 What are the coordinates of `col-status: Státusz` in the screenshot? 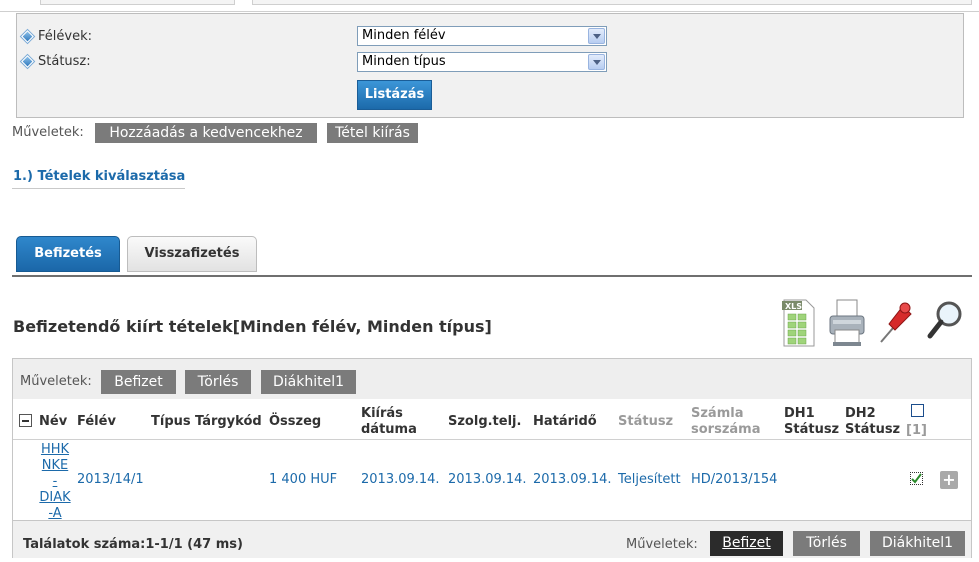 It's located at (645, 422).